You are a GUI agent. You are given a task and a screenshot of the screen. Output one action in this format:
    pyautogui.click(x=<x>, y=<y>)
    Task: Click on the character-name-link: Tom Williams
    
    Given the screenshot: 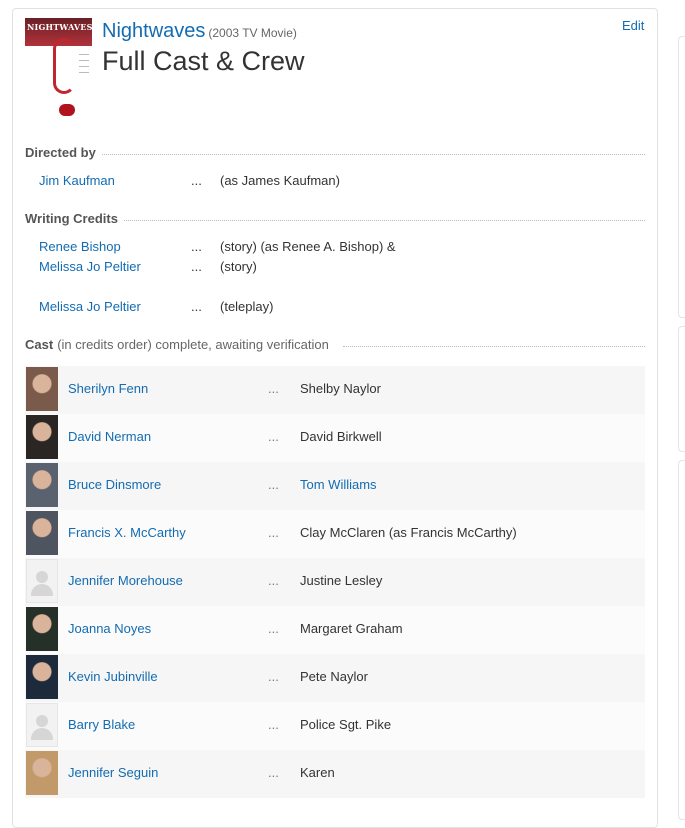 What is the action you would take?
    pyautogui.click(x=338, y=484)
    